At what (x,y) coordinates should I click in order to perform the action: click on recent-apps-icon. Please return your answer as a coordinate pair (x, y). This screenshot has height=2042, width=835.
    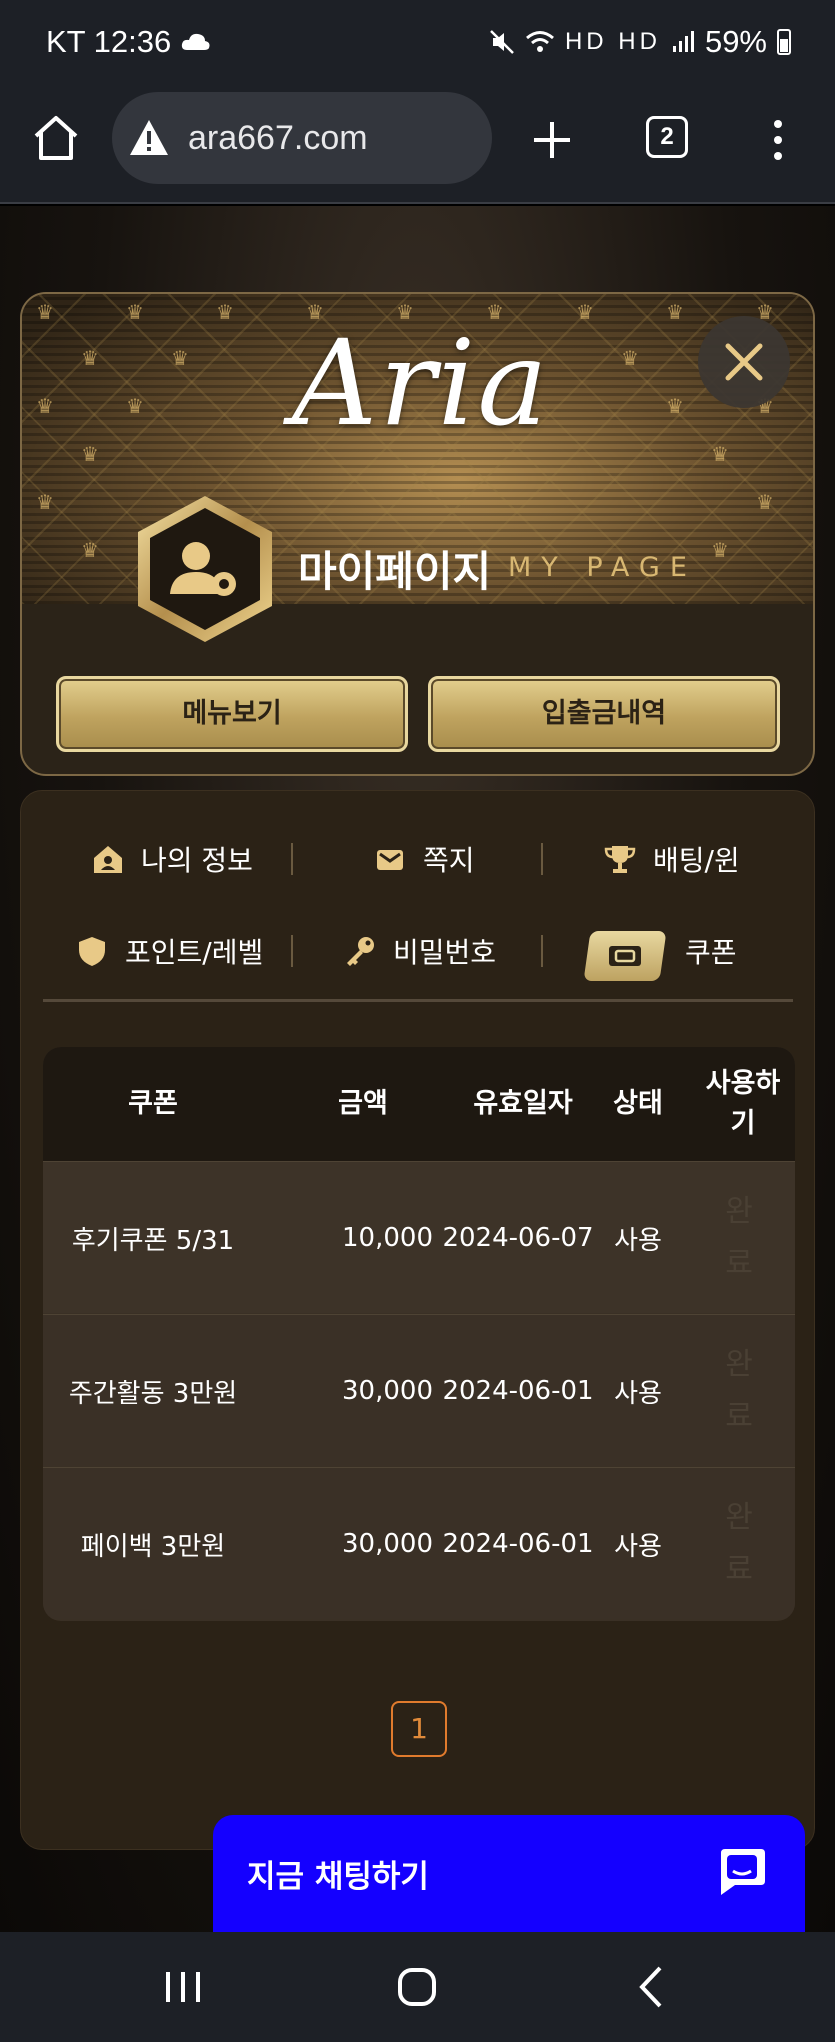
    Looking at the image, I should click on (183, 1987).